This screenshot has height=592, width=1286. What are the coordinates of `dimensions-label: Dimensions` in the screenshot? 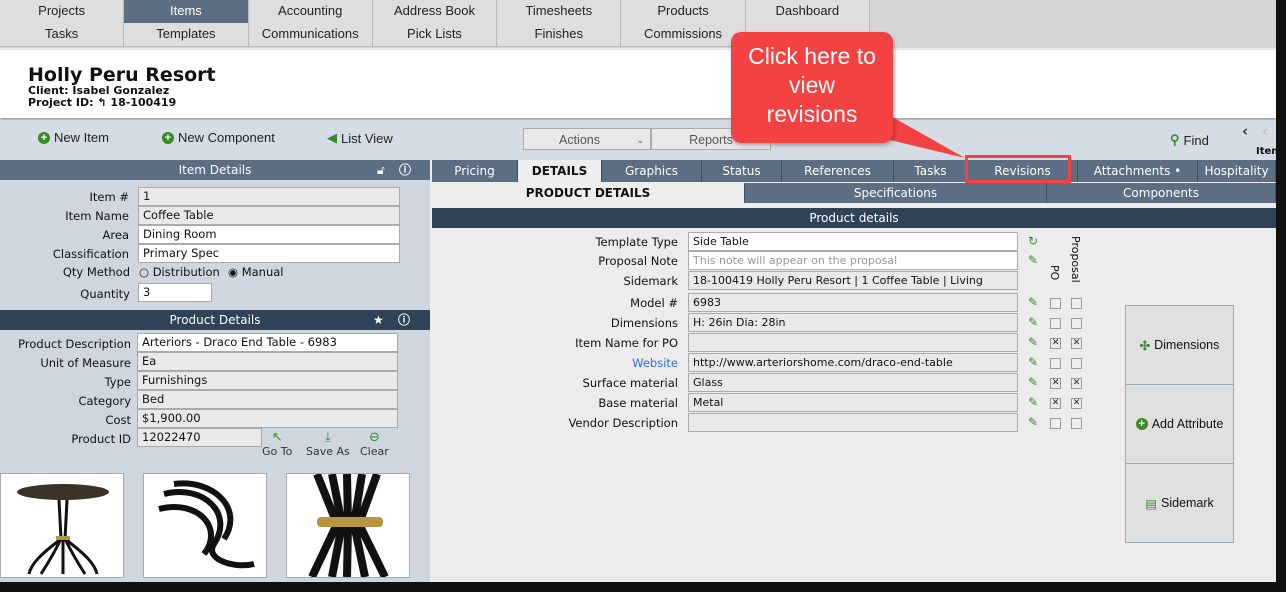 It's located at (1187, 345).